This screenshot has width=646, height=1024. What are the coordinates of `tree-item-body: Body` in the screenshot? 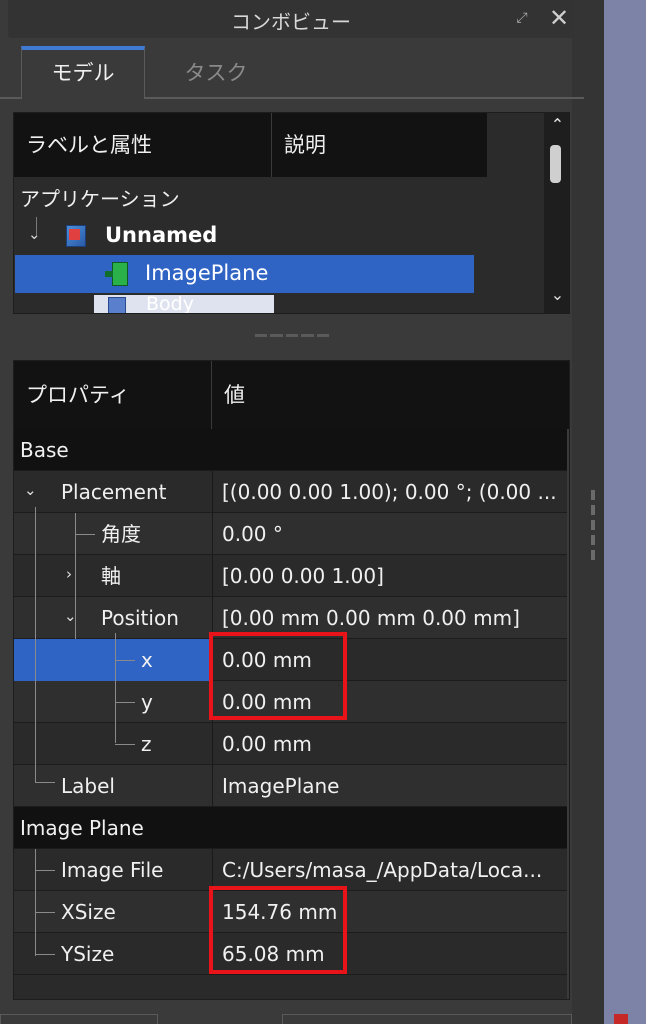 It's located at (184, 303).